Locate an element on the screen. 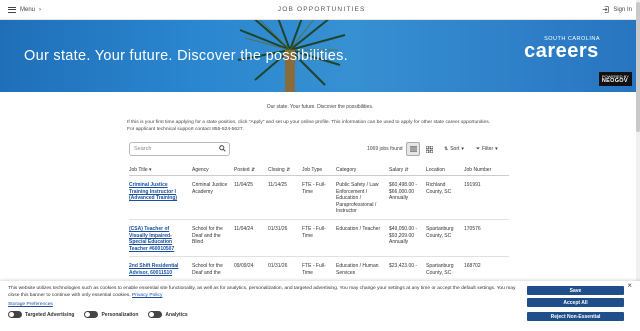 Image resolution: width=640 pixels, height=331 pixels. location: Richland County, SC is located at coordinates (439, 188).